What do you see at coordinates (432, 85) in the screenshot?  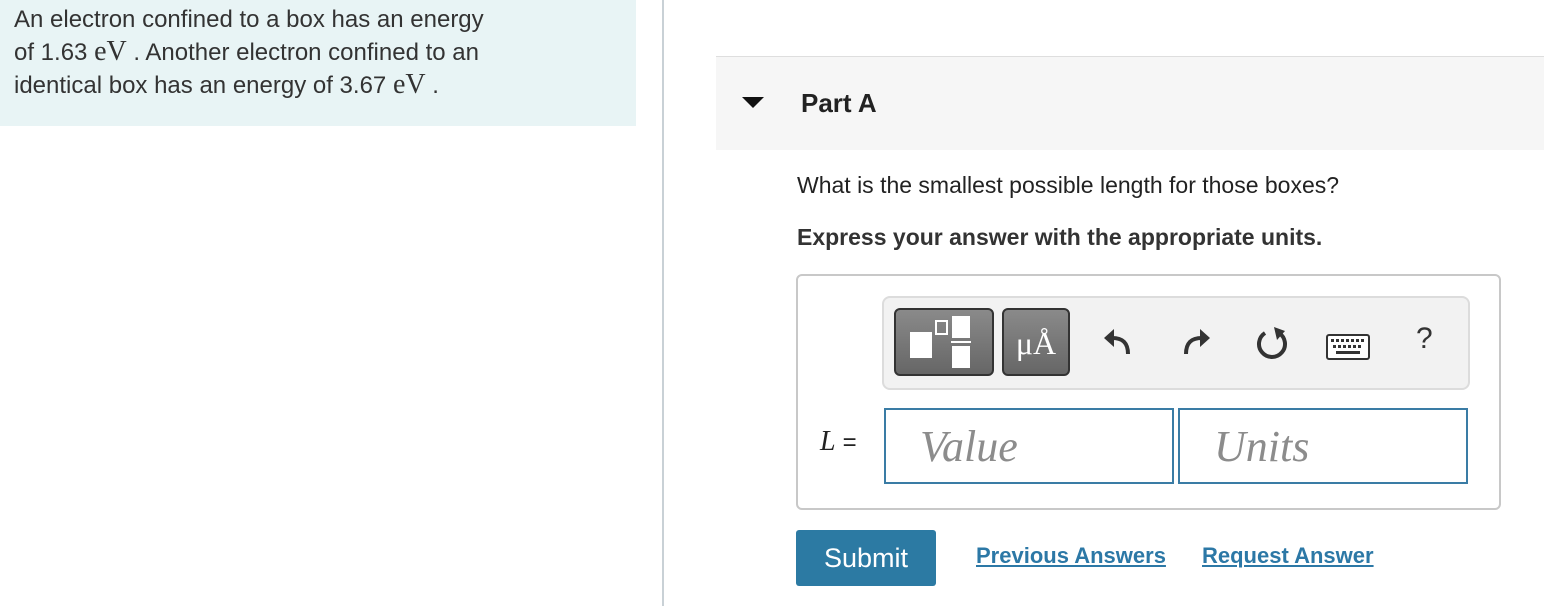 I see `problem-line-3-end: .` at bounding box center [432, 85].